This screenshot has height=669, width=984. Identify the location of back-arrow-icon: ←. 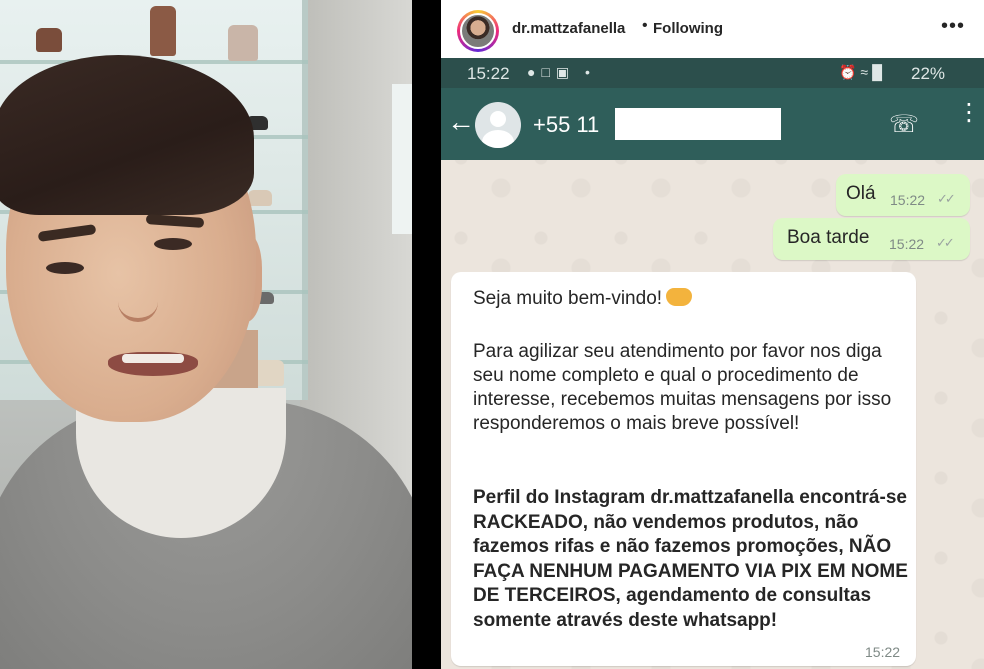
(461, 122).